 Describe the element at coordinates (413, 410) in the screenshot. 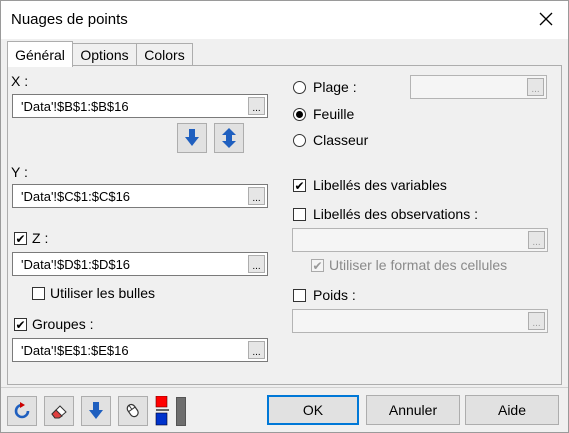

I see `cancel-button: Annuler` at that location.